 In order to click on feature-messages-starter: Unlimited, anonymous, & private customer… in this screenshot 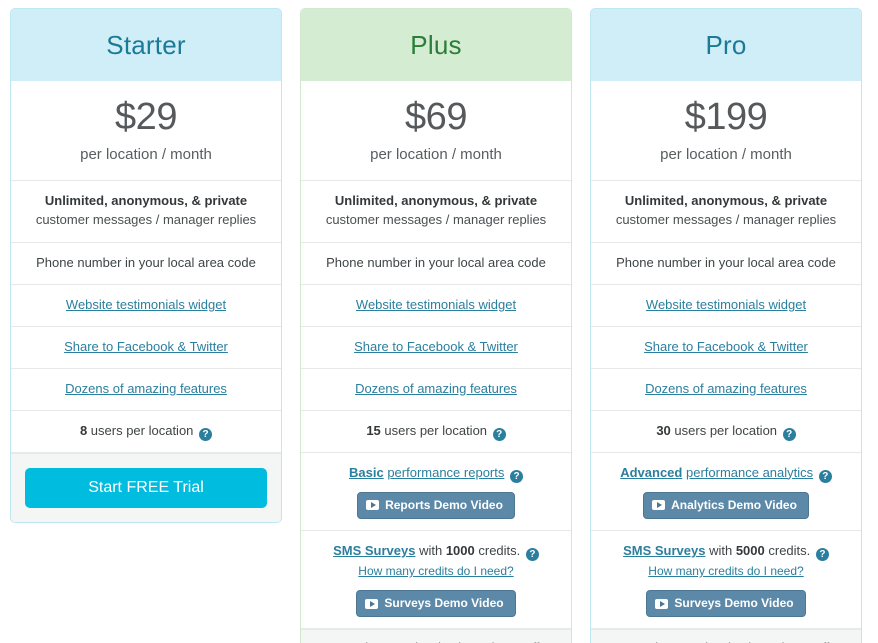, I will do `click(146, 212)`.